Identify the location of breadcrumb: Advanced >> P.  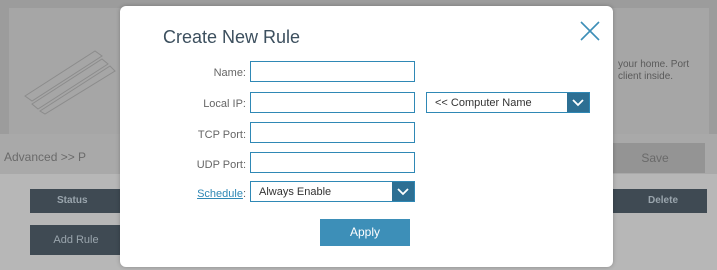
(45, 157).